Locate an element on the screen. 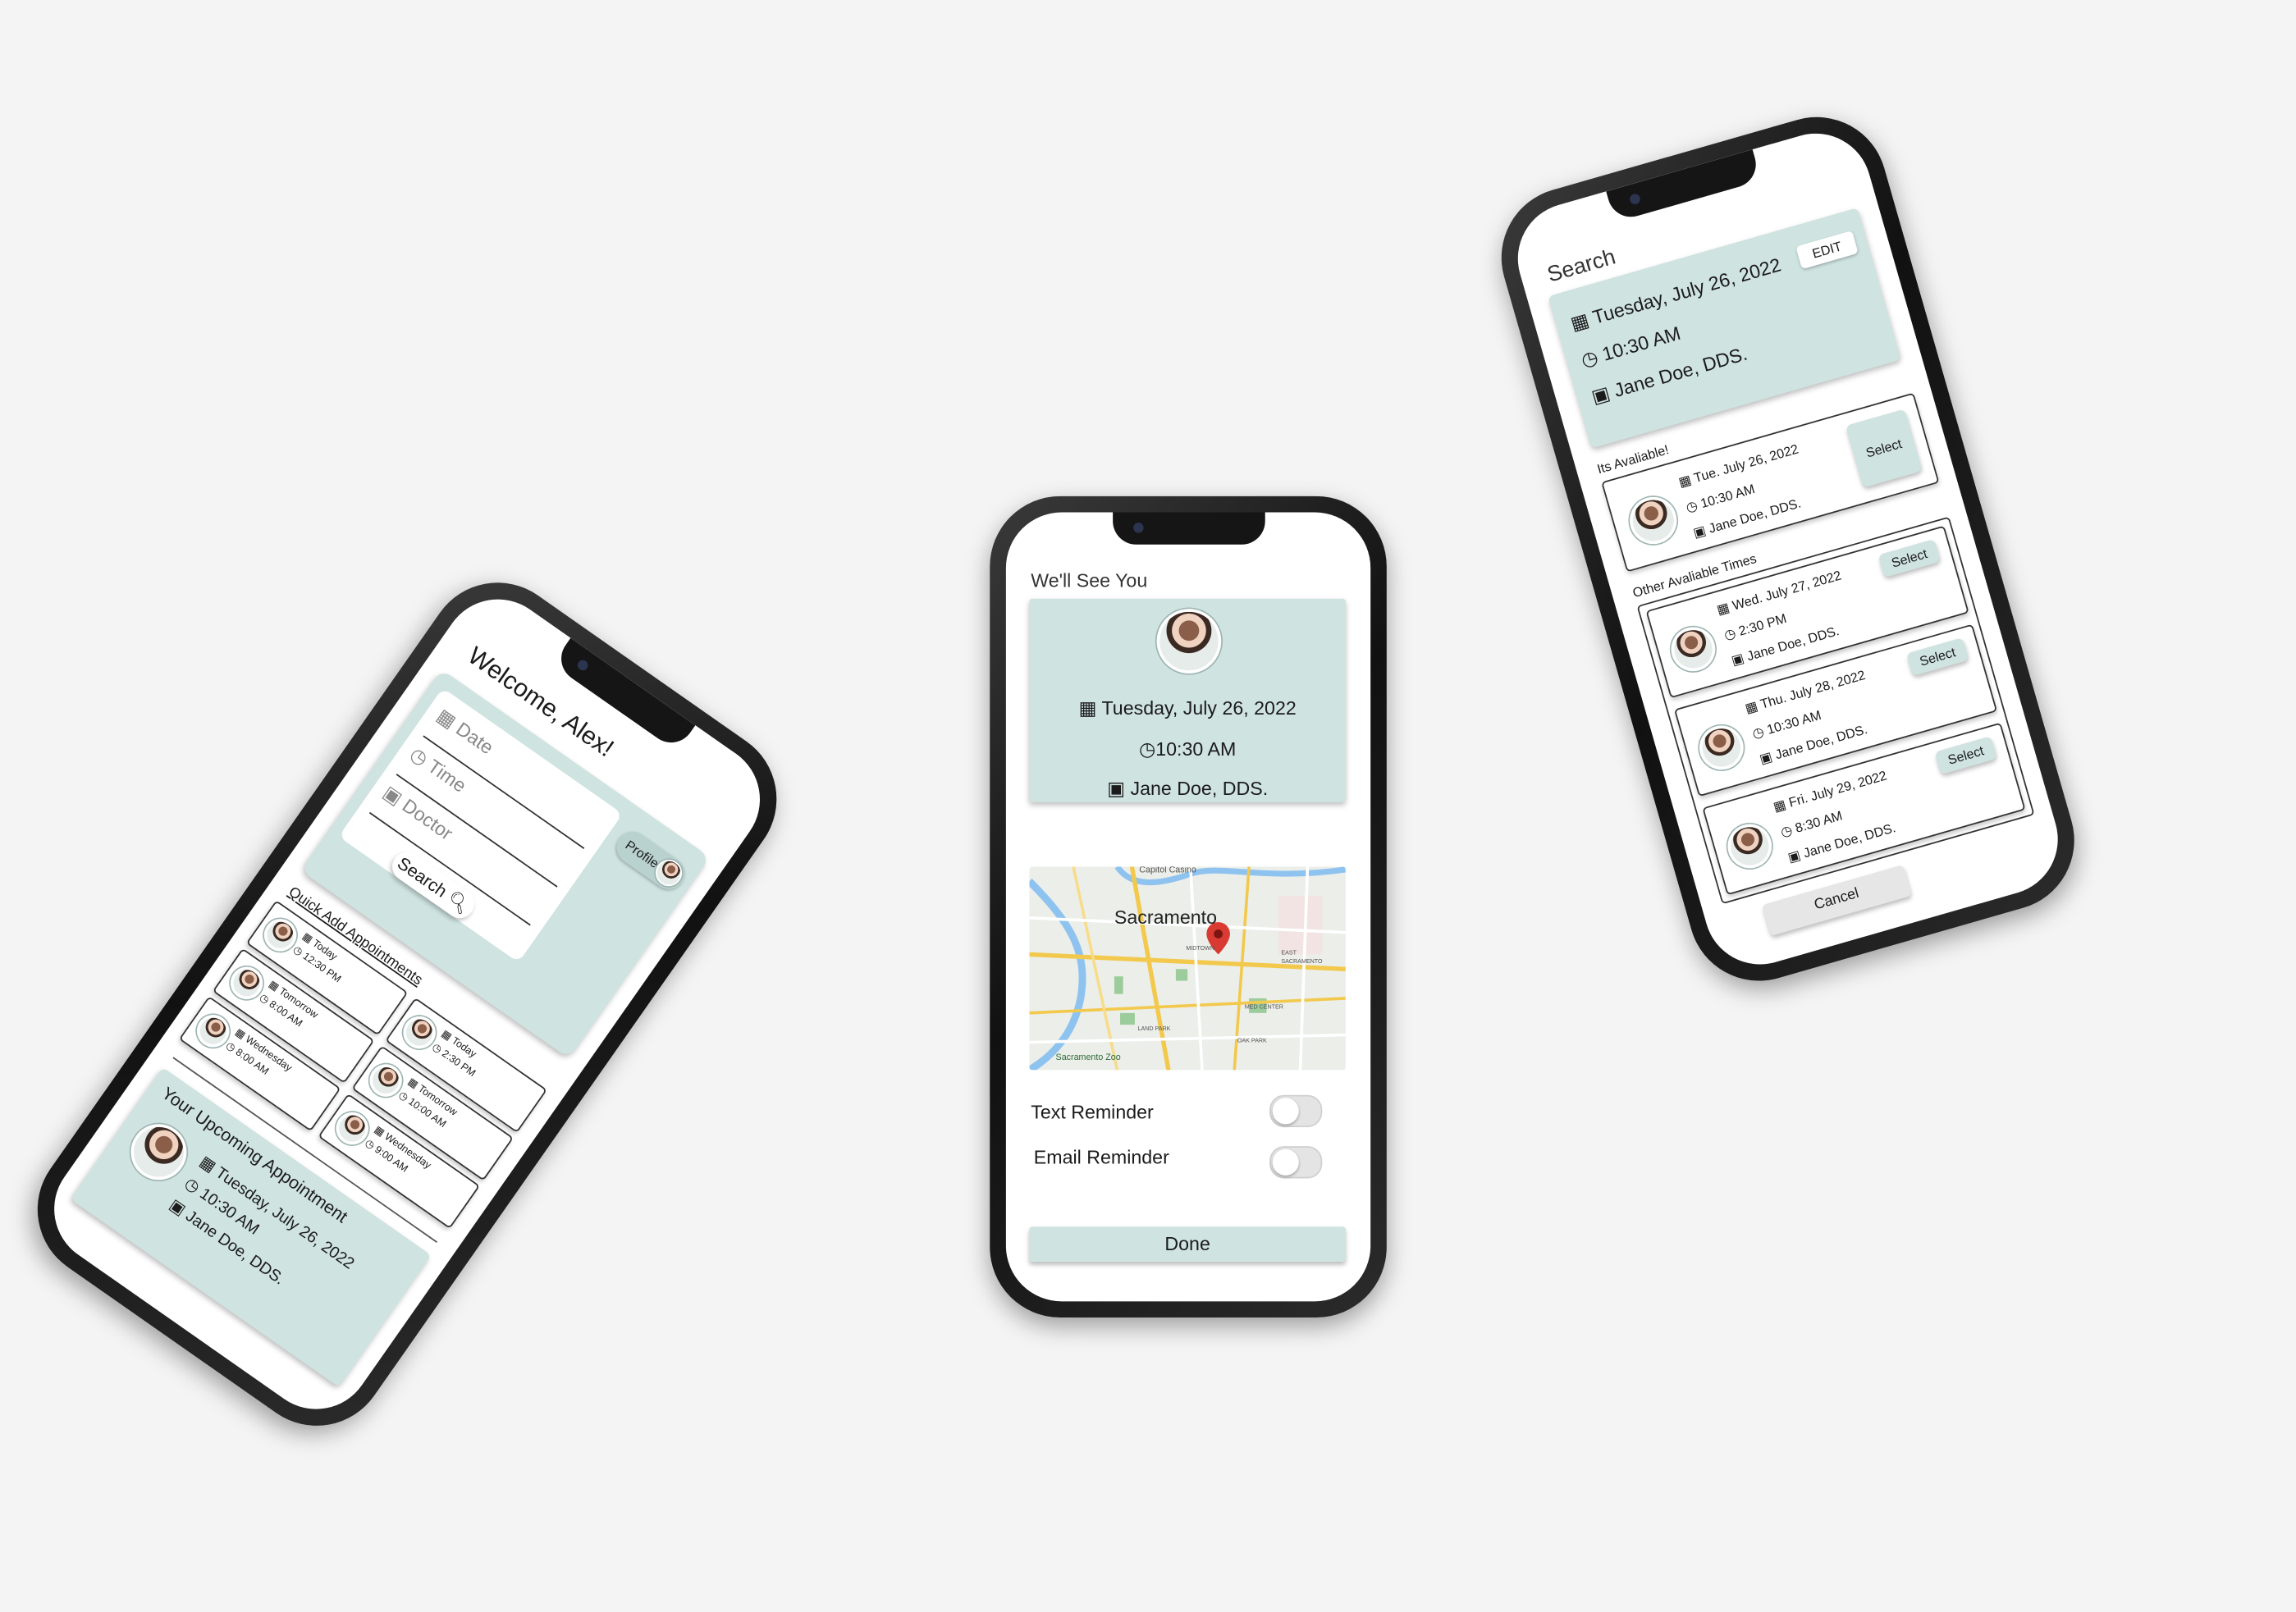  map-label: OAK PARK is located at coordinates (1252, 1040).